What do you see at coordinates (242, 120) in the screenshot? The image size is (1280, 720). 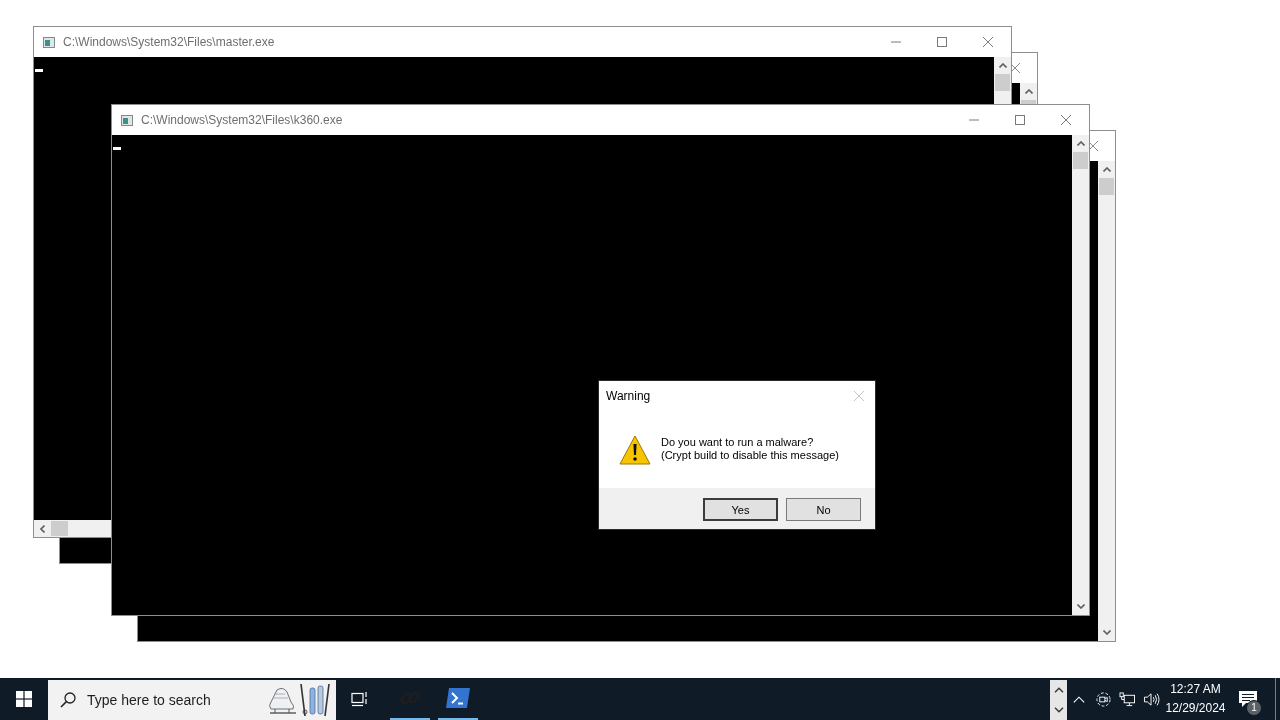 I see `window-title: C:\Windows\System32\Files\k360.exe` at bounding box center [242, 120].